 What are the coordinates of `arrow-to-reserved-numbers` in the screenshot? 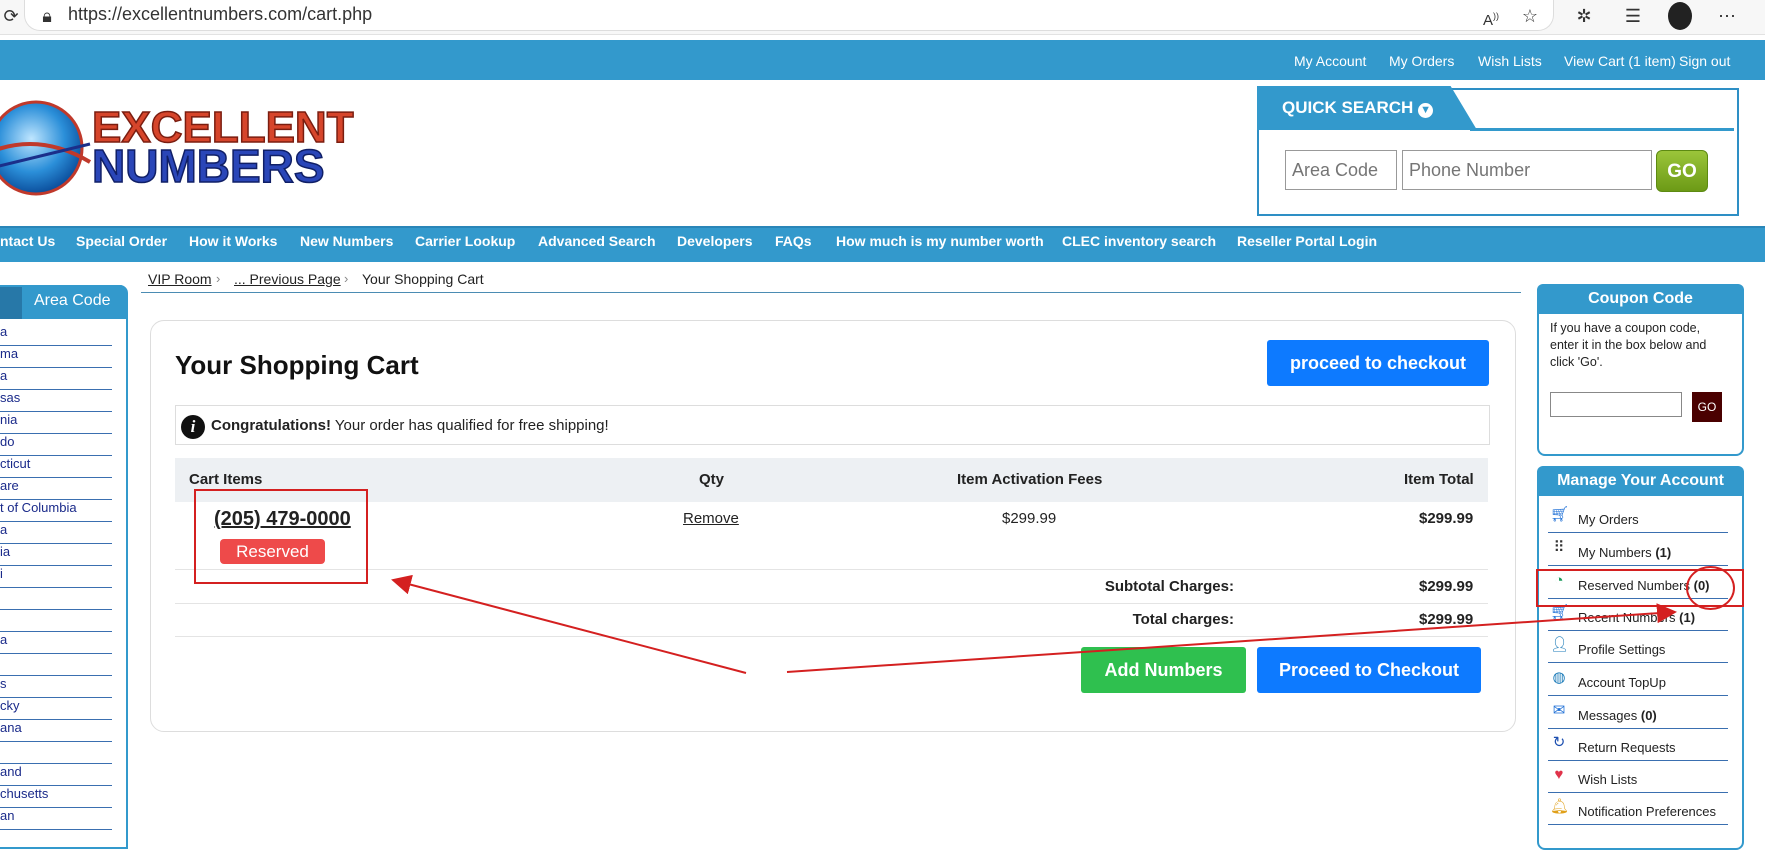 It's located at (1231, 638).